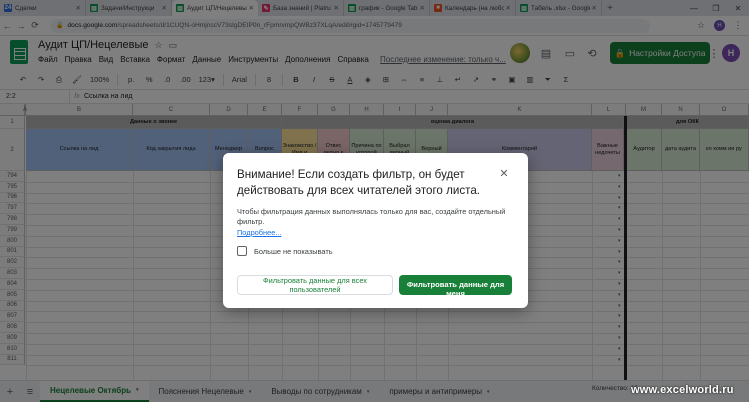 The height and width of the screenshot is (402, 749). I want to click on checkbox-label: Больше не показывать, so click(293, 251).